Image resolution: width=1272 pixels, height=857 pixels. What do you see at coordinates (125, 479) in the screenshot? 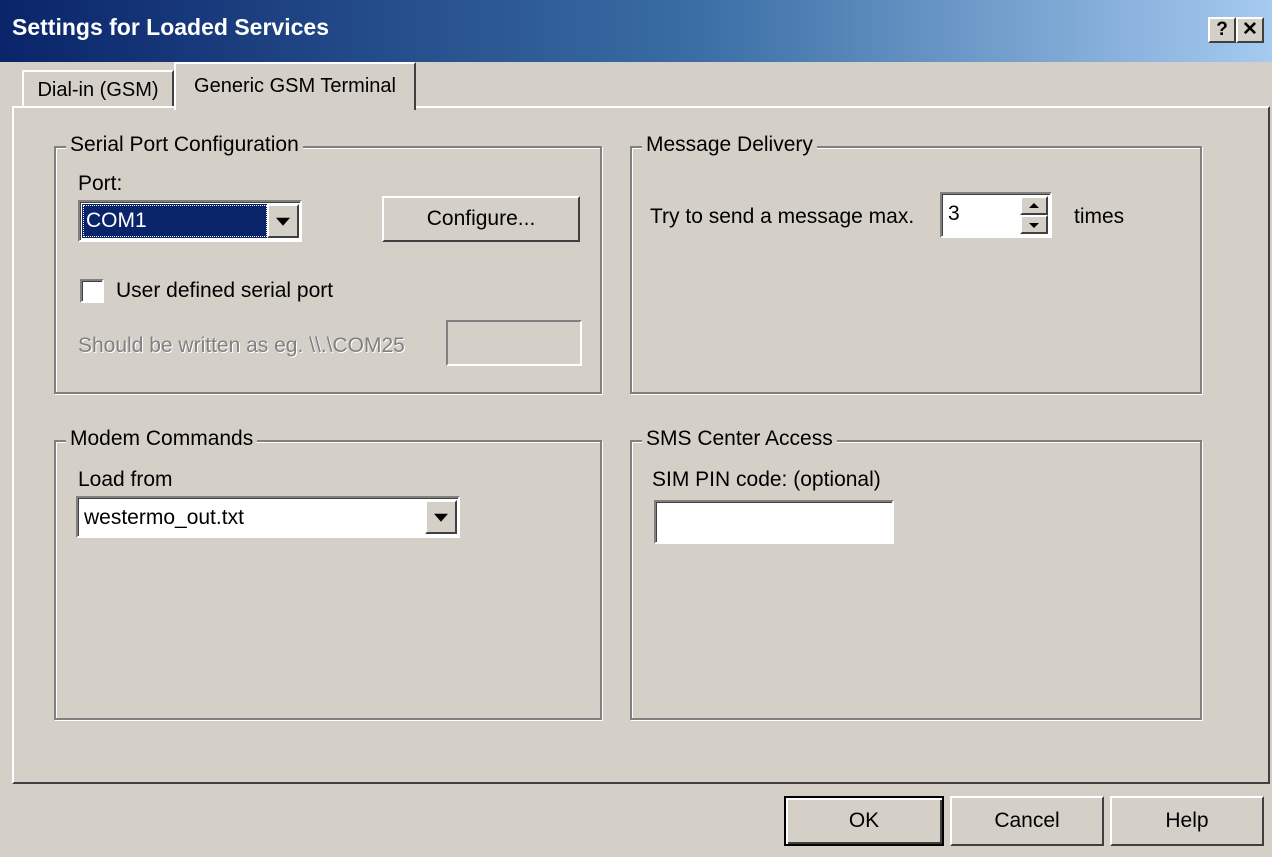
I see `load-from-label: Load from` at bounding box center [125, 479].